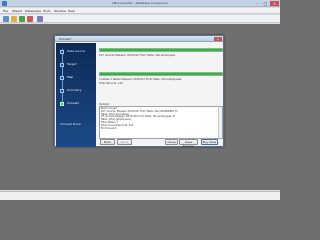 The height and width of the screenshot is (240, 320). What do you see at coordinates (74, 90) in the screenshot?
I see `step-label: Summary` at bounding box center [74, 90].